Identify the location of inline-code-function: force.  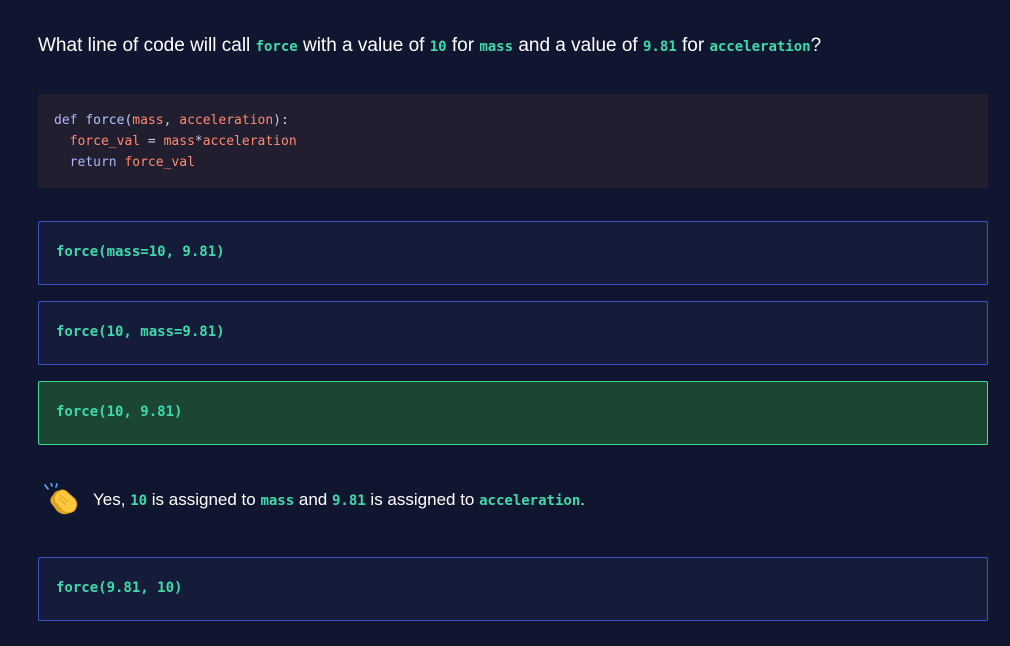
(276, 47).